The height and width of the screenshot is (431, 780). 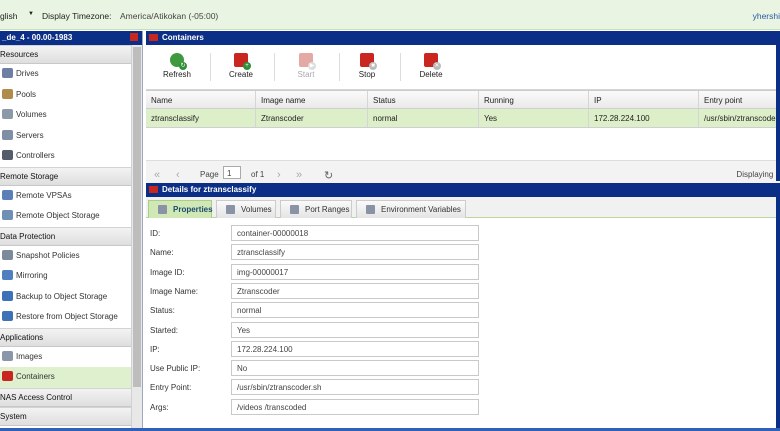 What do you see at coordinates (739, 99) in the screenshot?
I see `column-header: Entry point` at bounding box center [739, 99].